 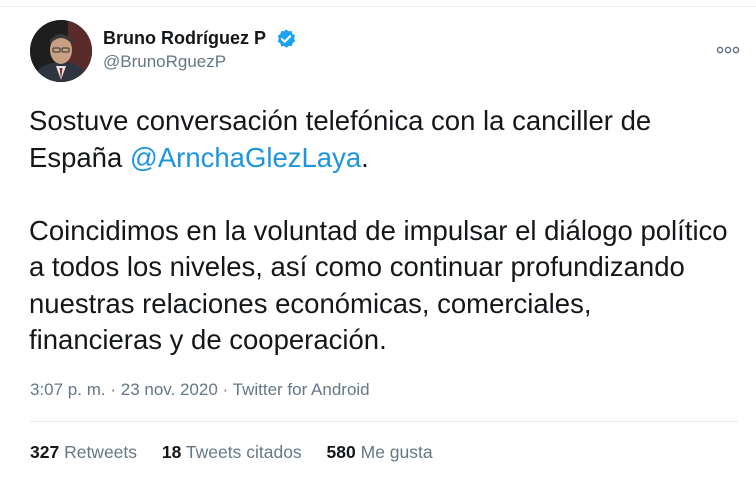 I want to click on avatar, so click(x=61, y=51).